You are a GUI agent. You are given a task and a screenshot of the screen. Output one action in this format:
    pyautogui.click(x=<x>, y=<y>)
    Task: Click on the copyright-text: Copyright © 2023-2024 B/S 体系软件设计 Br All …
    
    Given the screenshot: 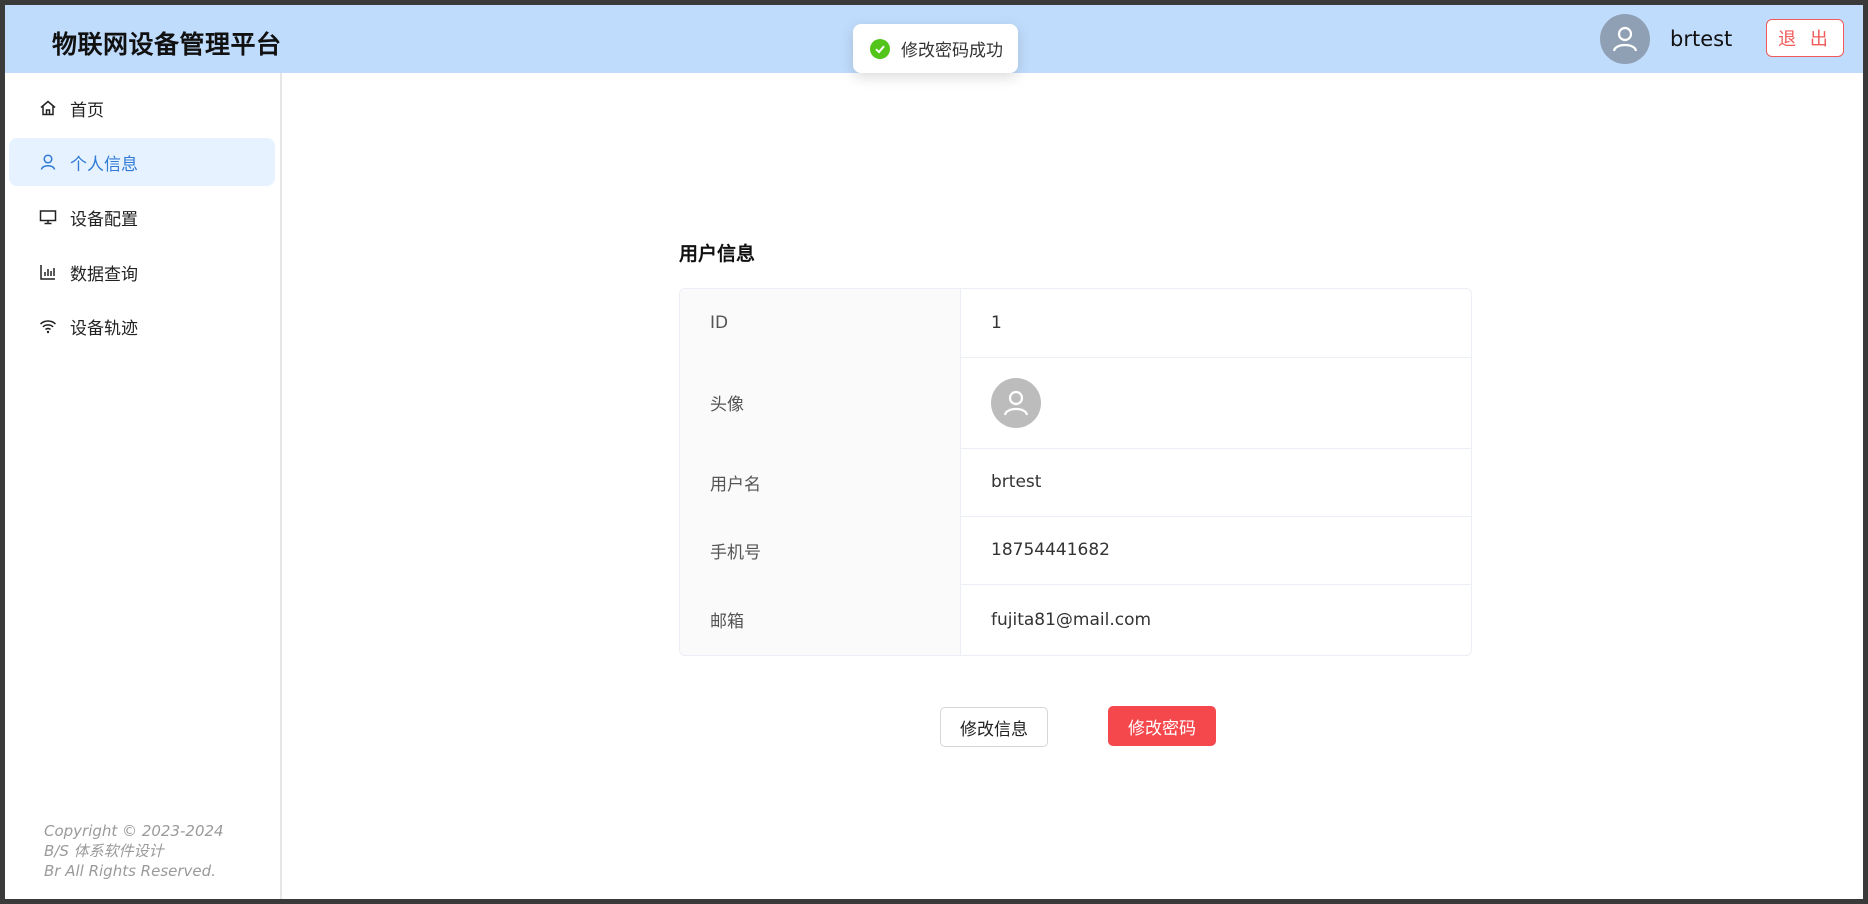 What is the action you would take?
    pyautogui.click(x=134, y=851)
    